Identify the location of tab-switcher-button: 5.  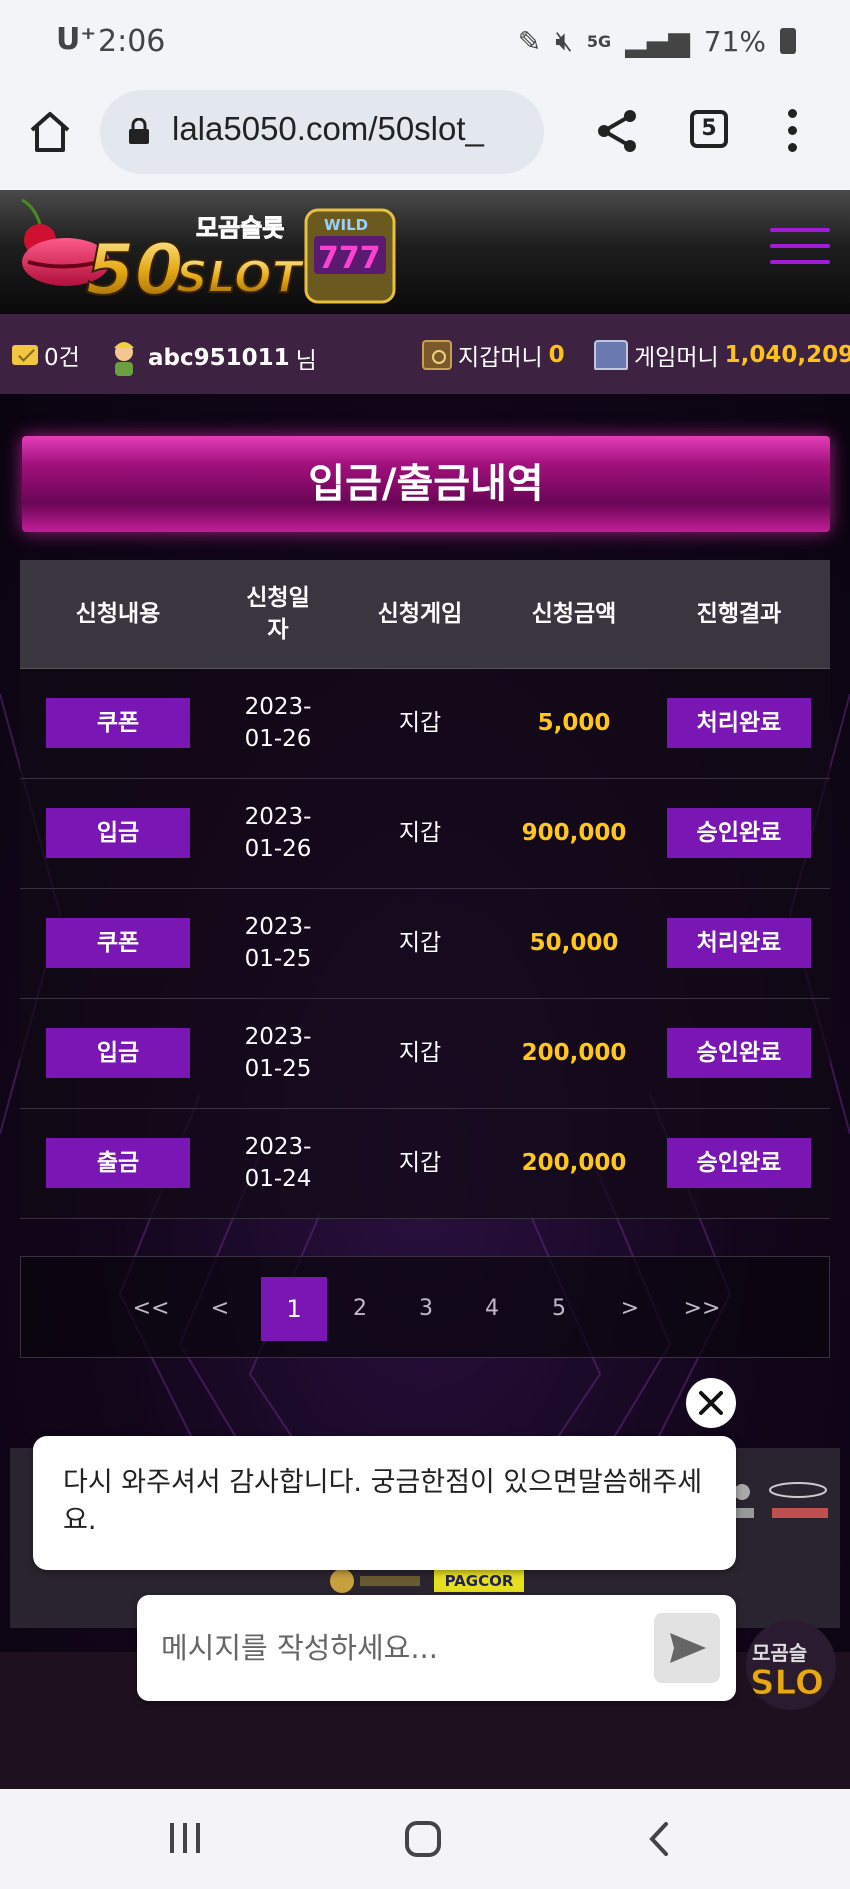
(709, 129).